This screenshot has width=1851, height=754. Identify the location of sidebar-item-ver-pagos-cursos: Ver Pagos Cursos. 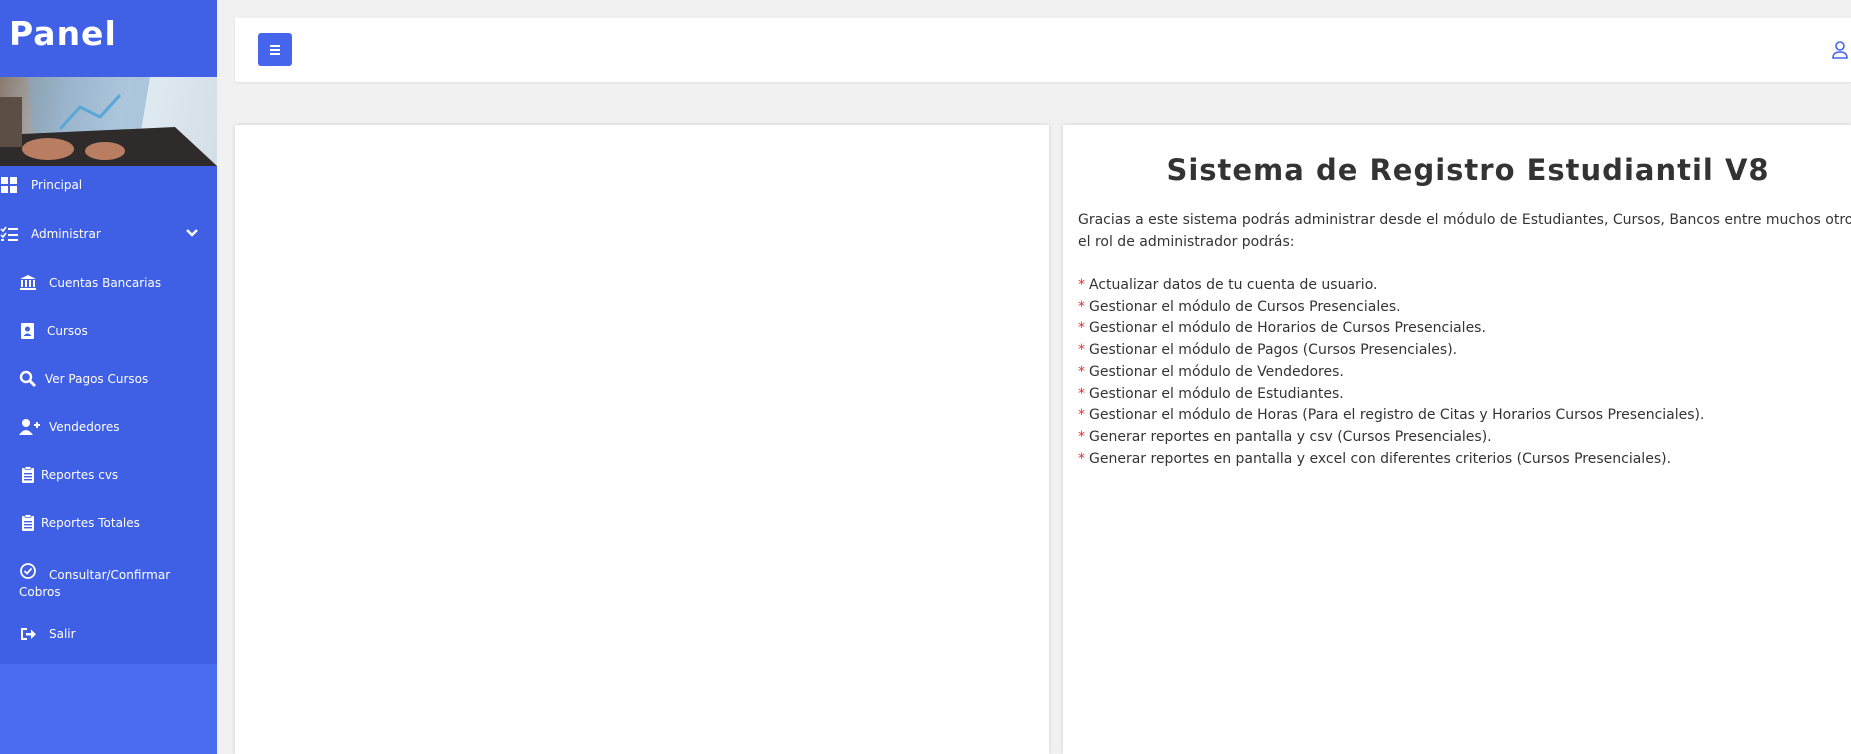
(108, 380).